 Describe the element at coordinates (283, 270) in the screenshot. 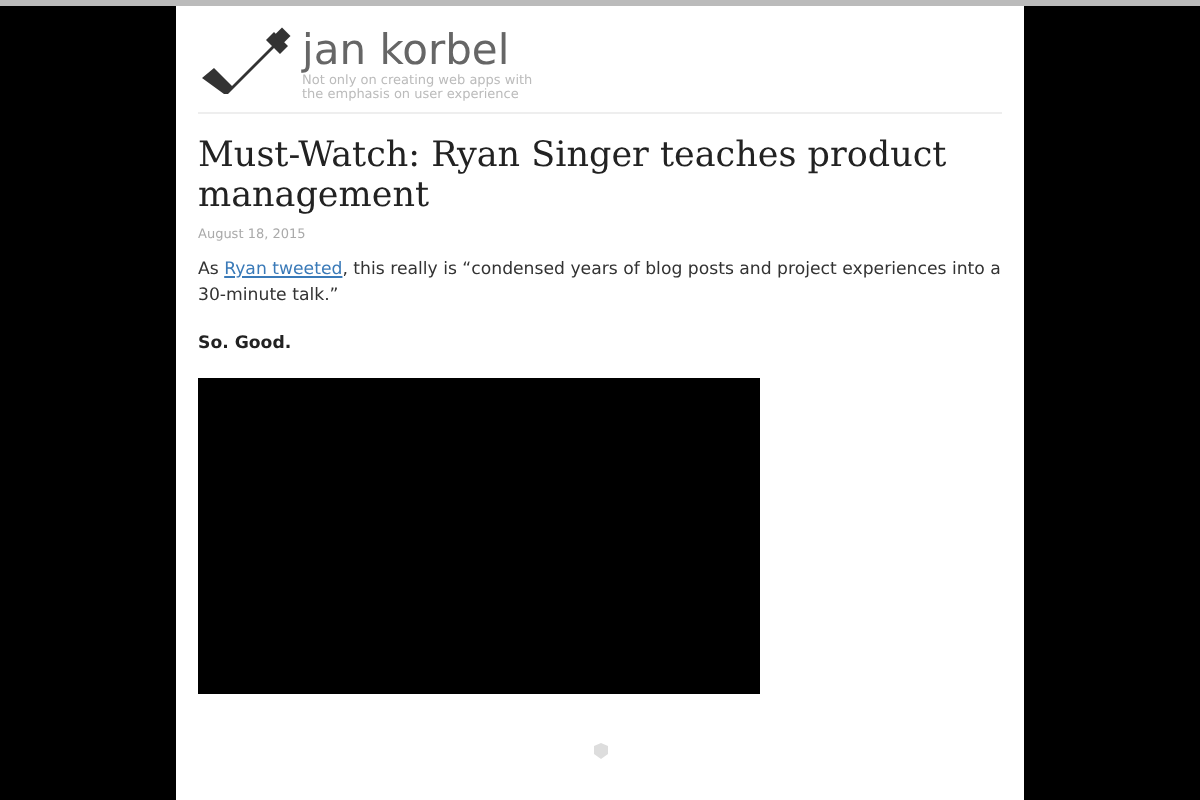

I see `text-link: Ryan tweeted` at that location.